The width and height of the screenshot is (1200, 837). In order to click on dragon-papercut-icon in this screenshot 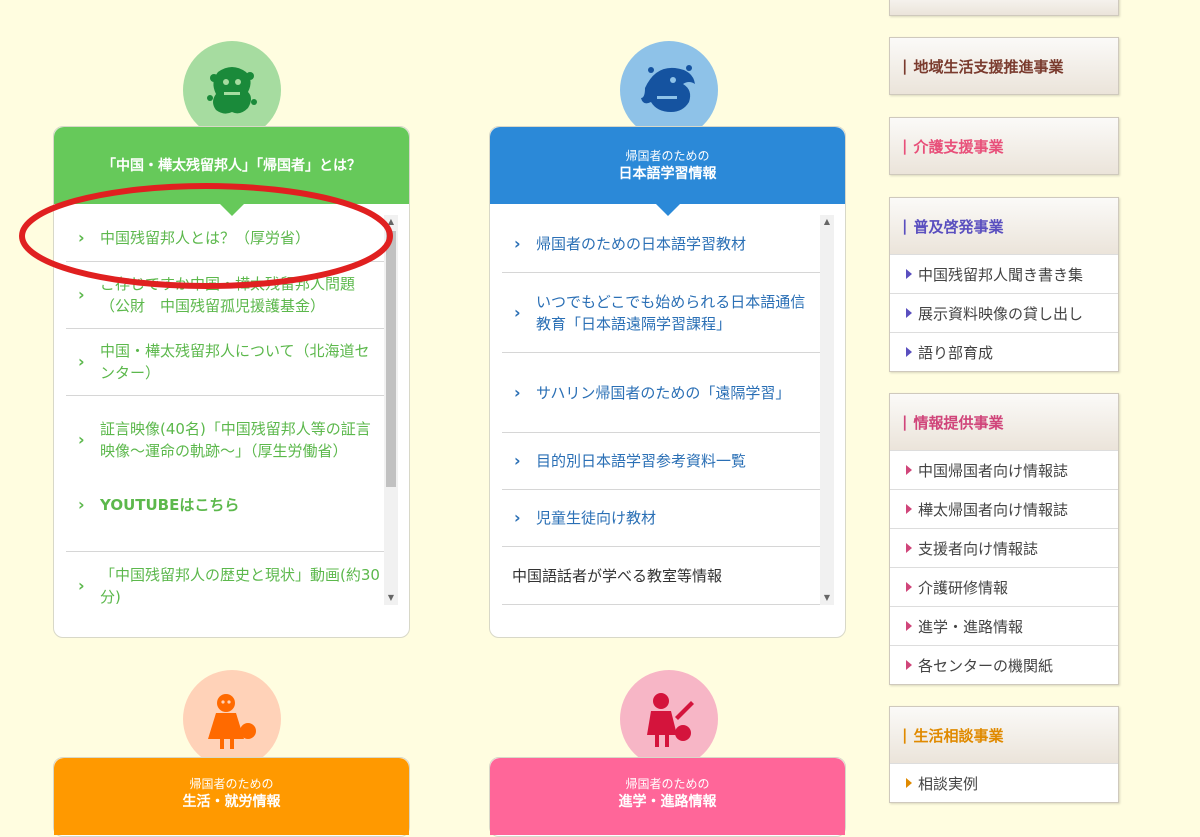, I will do `click(668, 88)`.